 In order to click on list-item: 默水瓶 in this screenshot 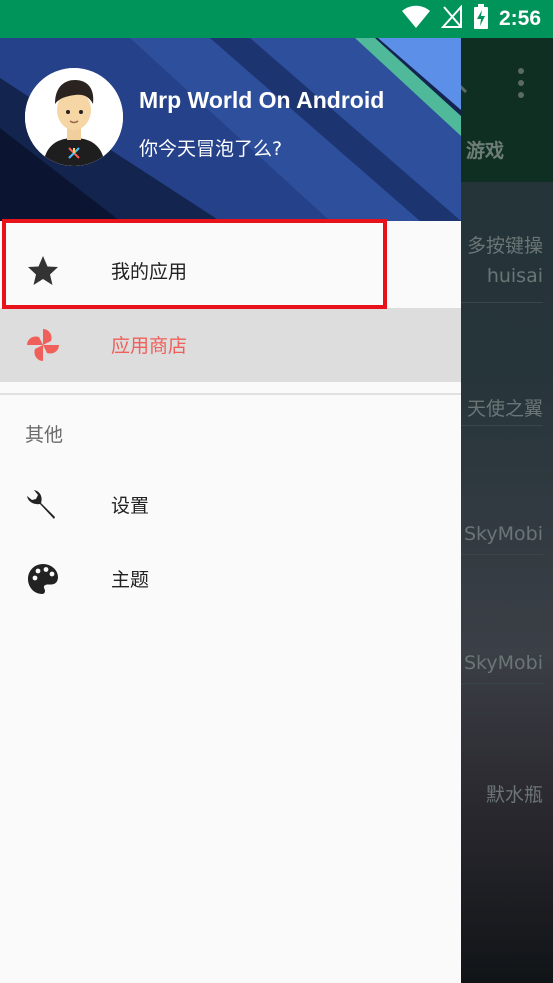, I will do `click(514, 793)`.